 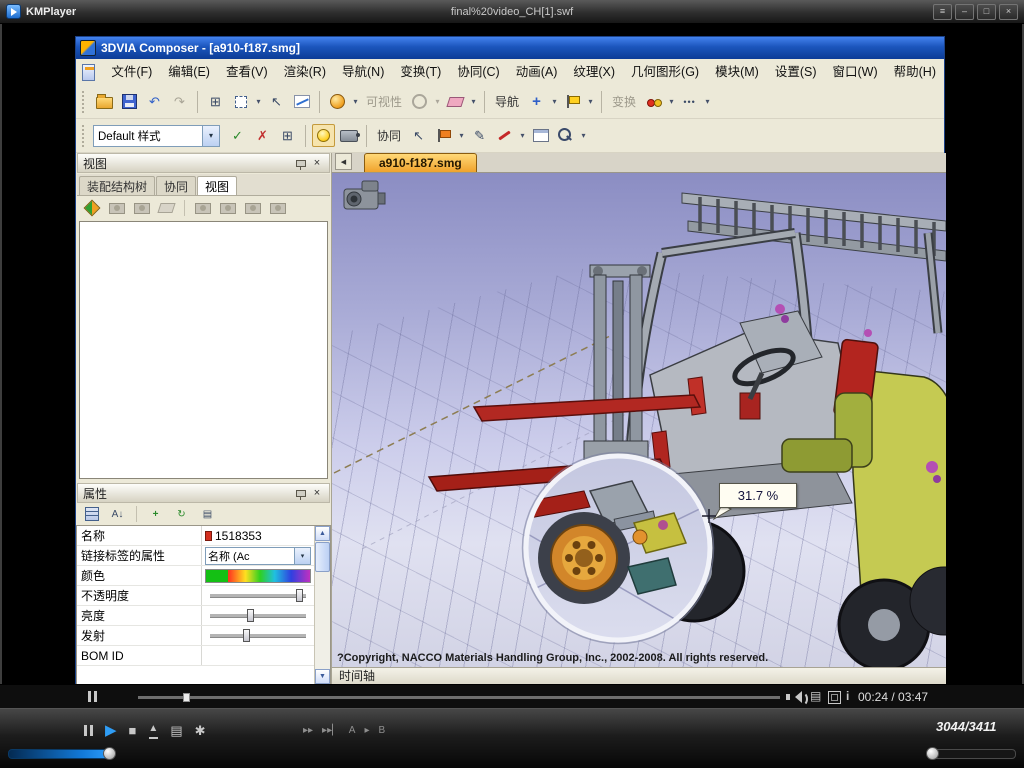 What do you see at coordinates (537, 72) in the screenshot?
I see `menu-animation: 动画(A)` at bounding box center [537, 72].